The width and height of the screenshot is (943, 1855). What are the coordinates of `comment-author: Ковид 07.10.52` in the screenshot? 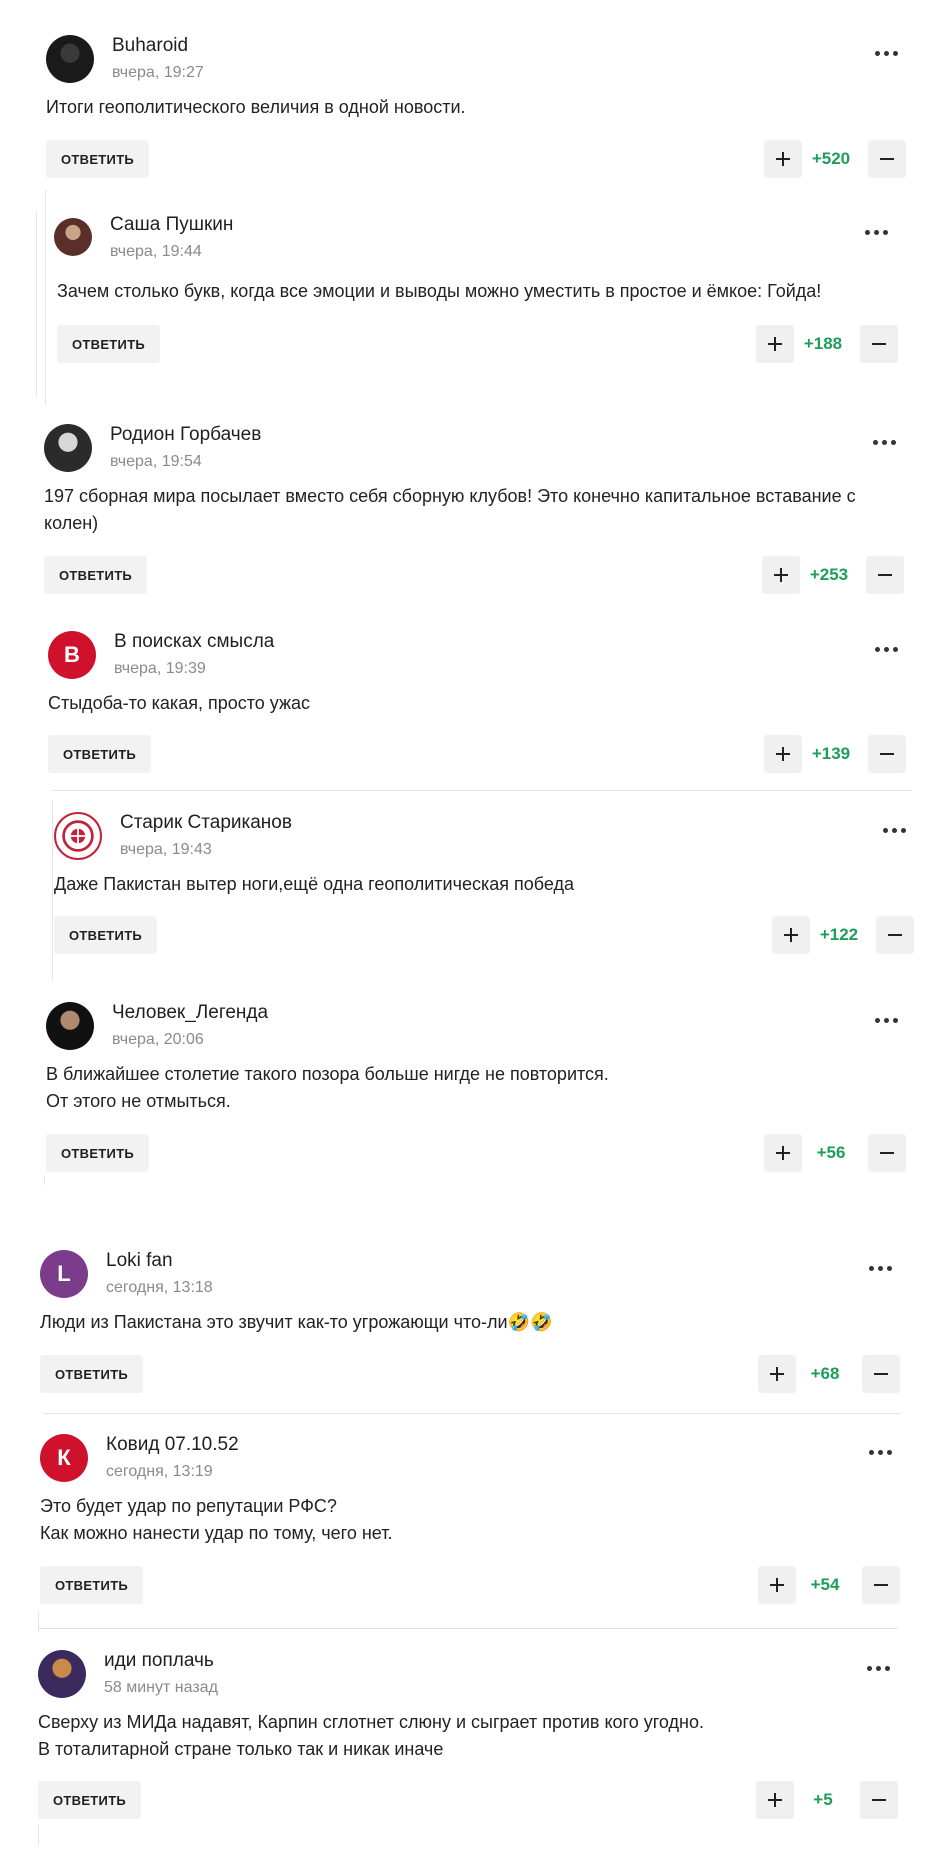 It's located at (172, 1445).